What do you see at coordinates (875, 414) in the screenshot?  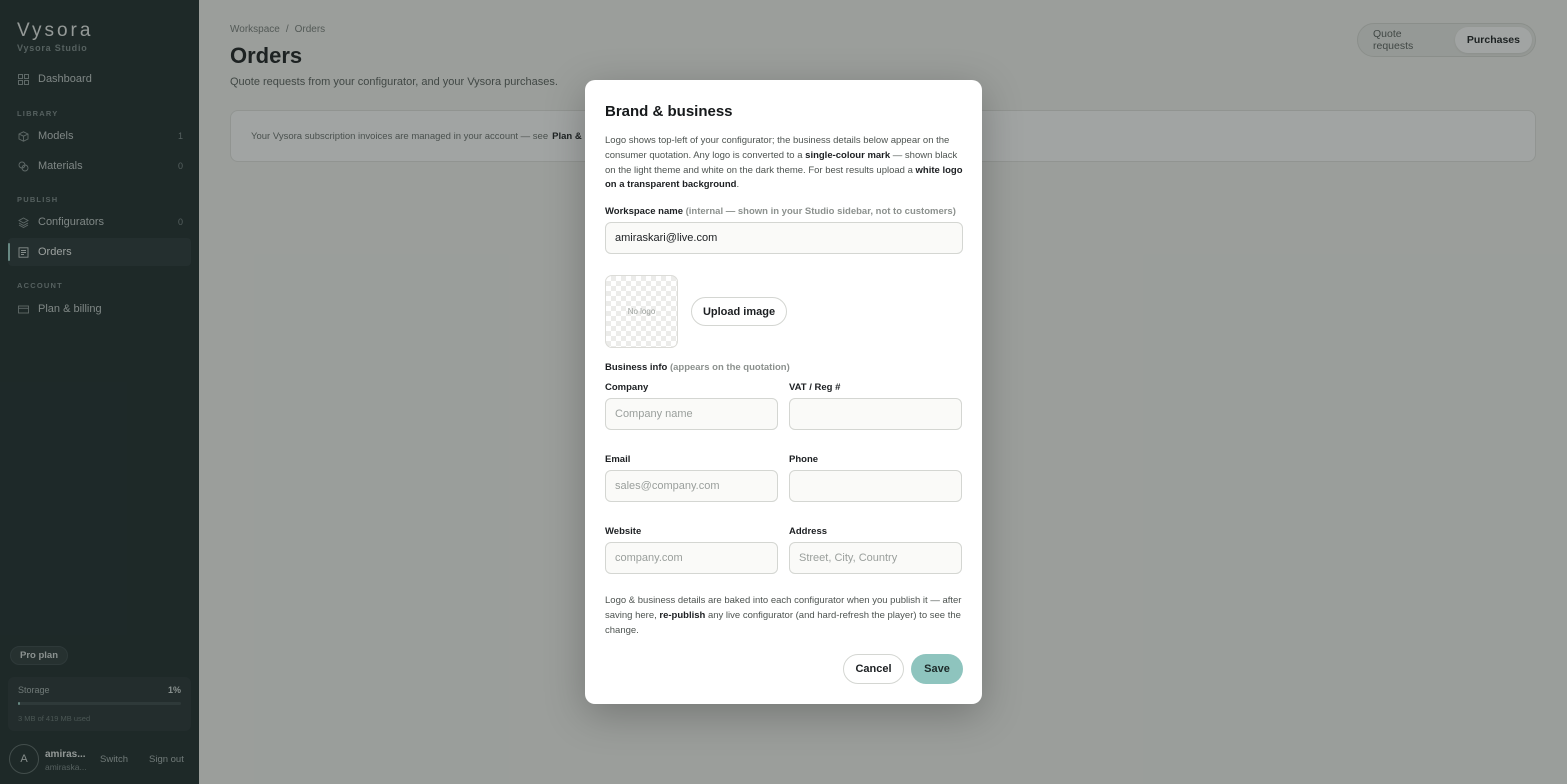 I see `vat-input` at bounding box center [875, 414].